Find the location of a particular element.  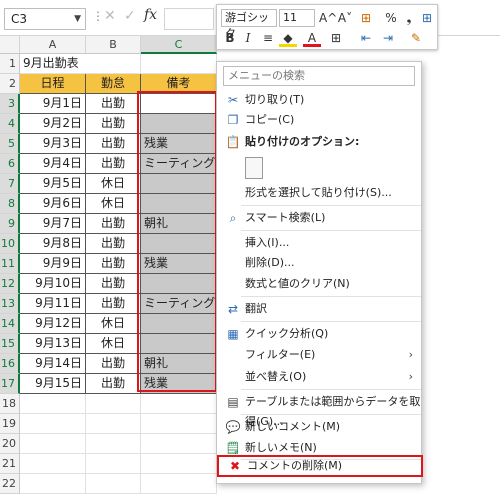

cell-a21 is located at coordinates (53, 464).